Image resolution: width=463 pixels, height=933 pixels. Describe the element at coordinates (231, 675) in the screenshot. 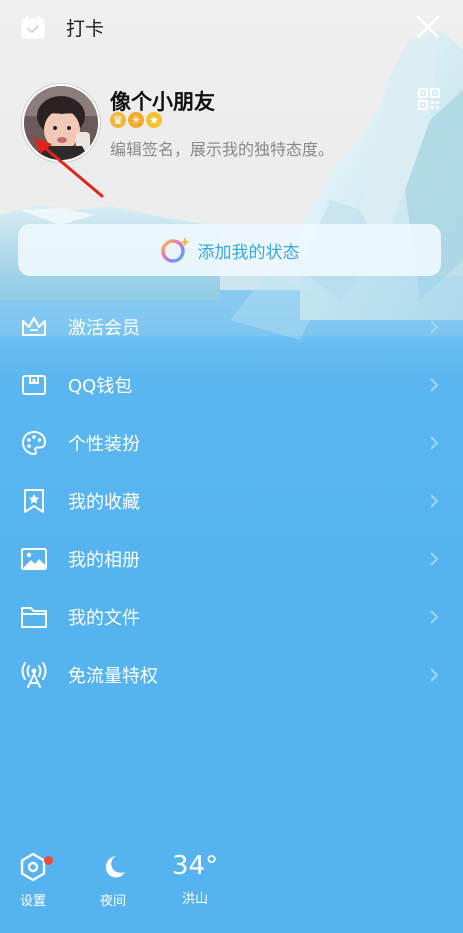

I see `menu-item-free-data: 免流量特权` at that location.